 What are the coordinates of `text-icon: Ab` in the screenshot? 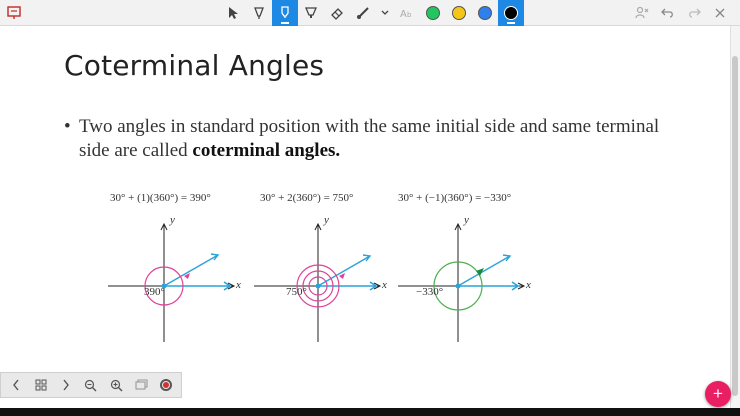 It's located at (407, 13).